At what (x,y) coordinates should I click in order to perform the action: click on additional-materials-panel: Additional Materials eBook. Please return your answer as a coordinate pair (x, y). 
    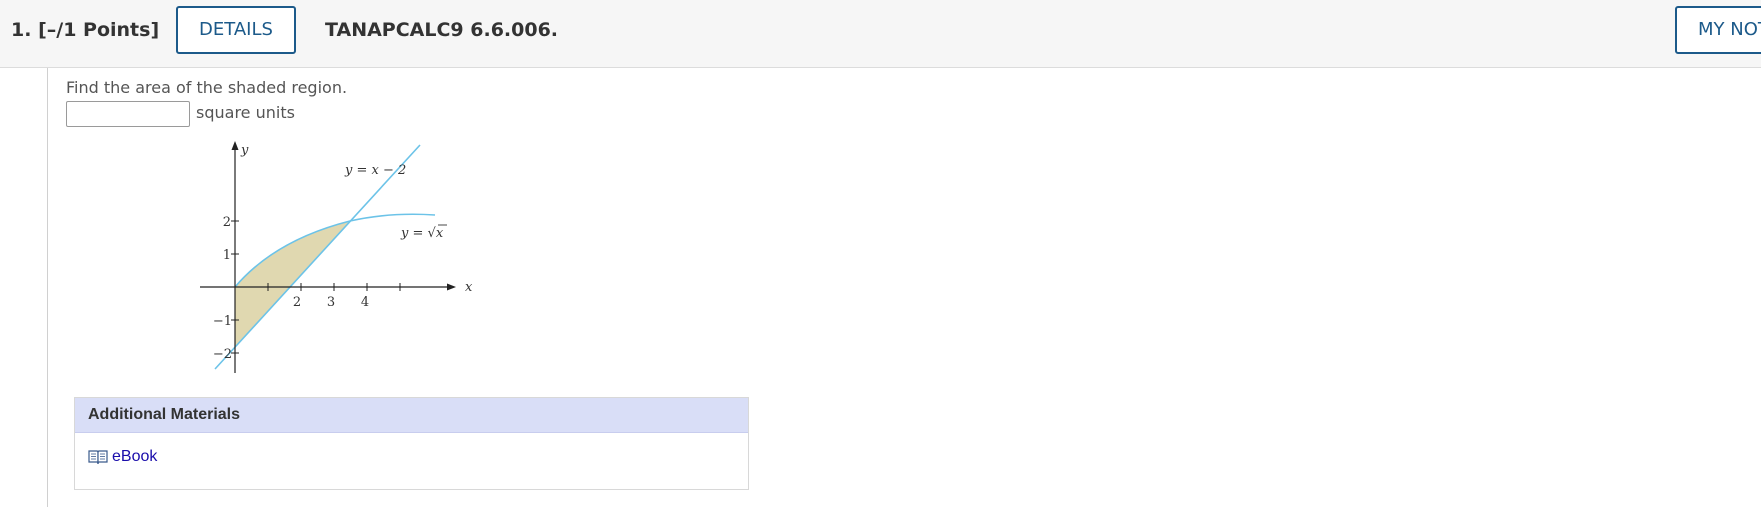
    Looking at the image, I should click on (411, 443).